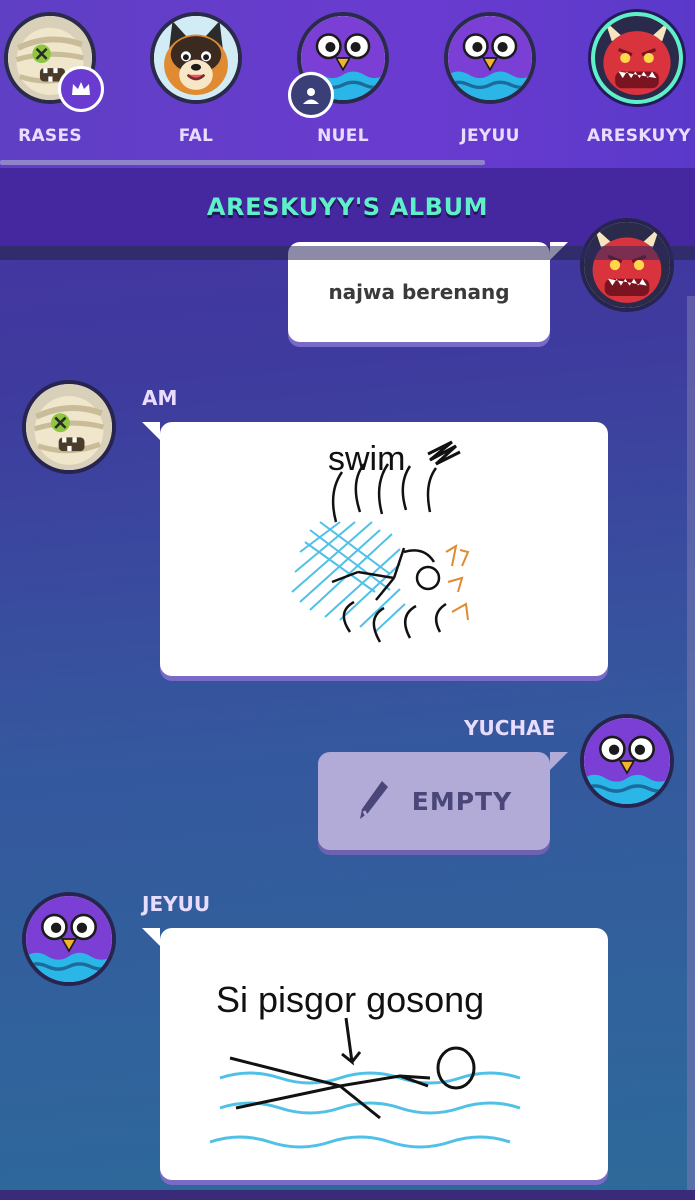 The width and height of the screenshot is (695, 1200). What do you see at coordinates (196, 58) in the screenshot?
I see `dog-avatar` at bounding box center [196, 58].